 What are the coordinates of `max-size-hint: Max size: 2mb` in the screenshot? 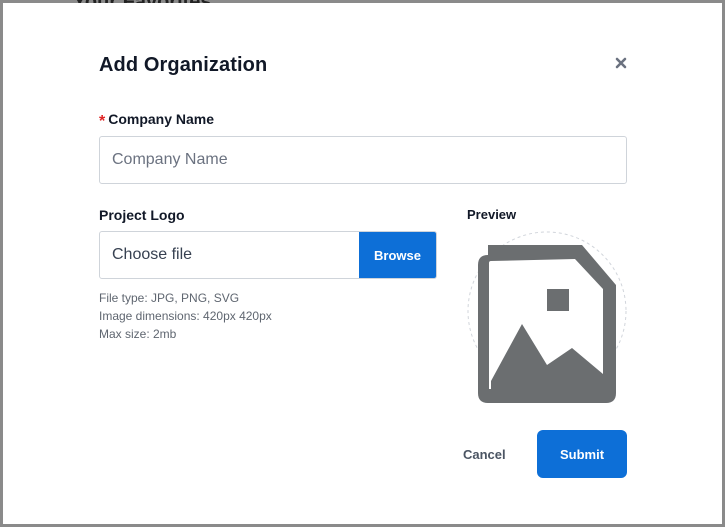 It's located at (138, 334).